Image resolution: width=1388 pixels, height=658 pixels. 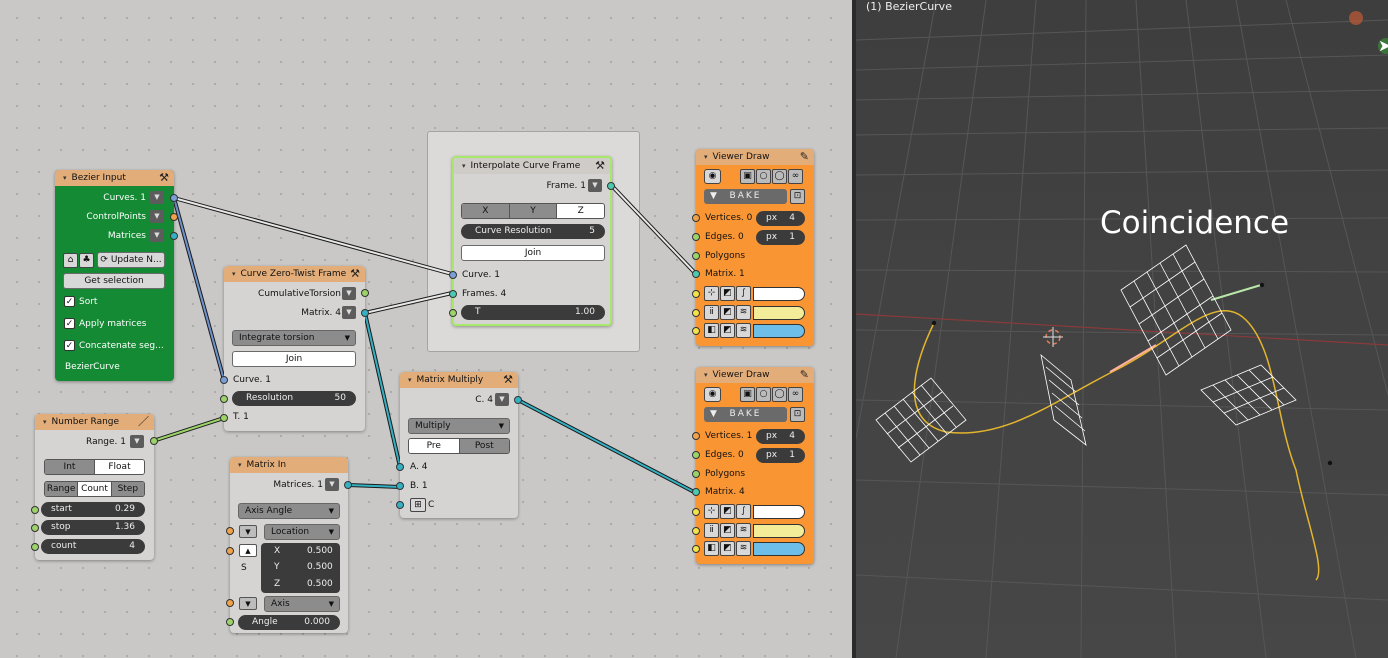 I want to click on socket-matrix-in, so click(x=696, y=492).